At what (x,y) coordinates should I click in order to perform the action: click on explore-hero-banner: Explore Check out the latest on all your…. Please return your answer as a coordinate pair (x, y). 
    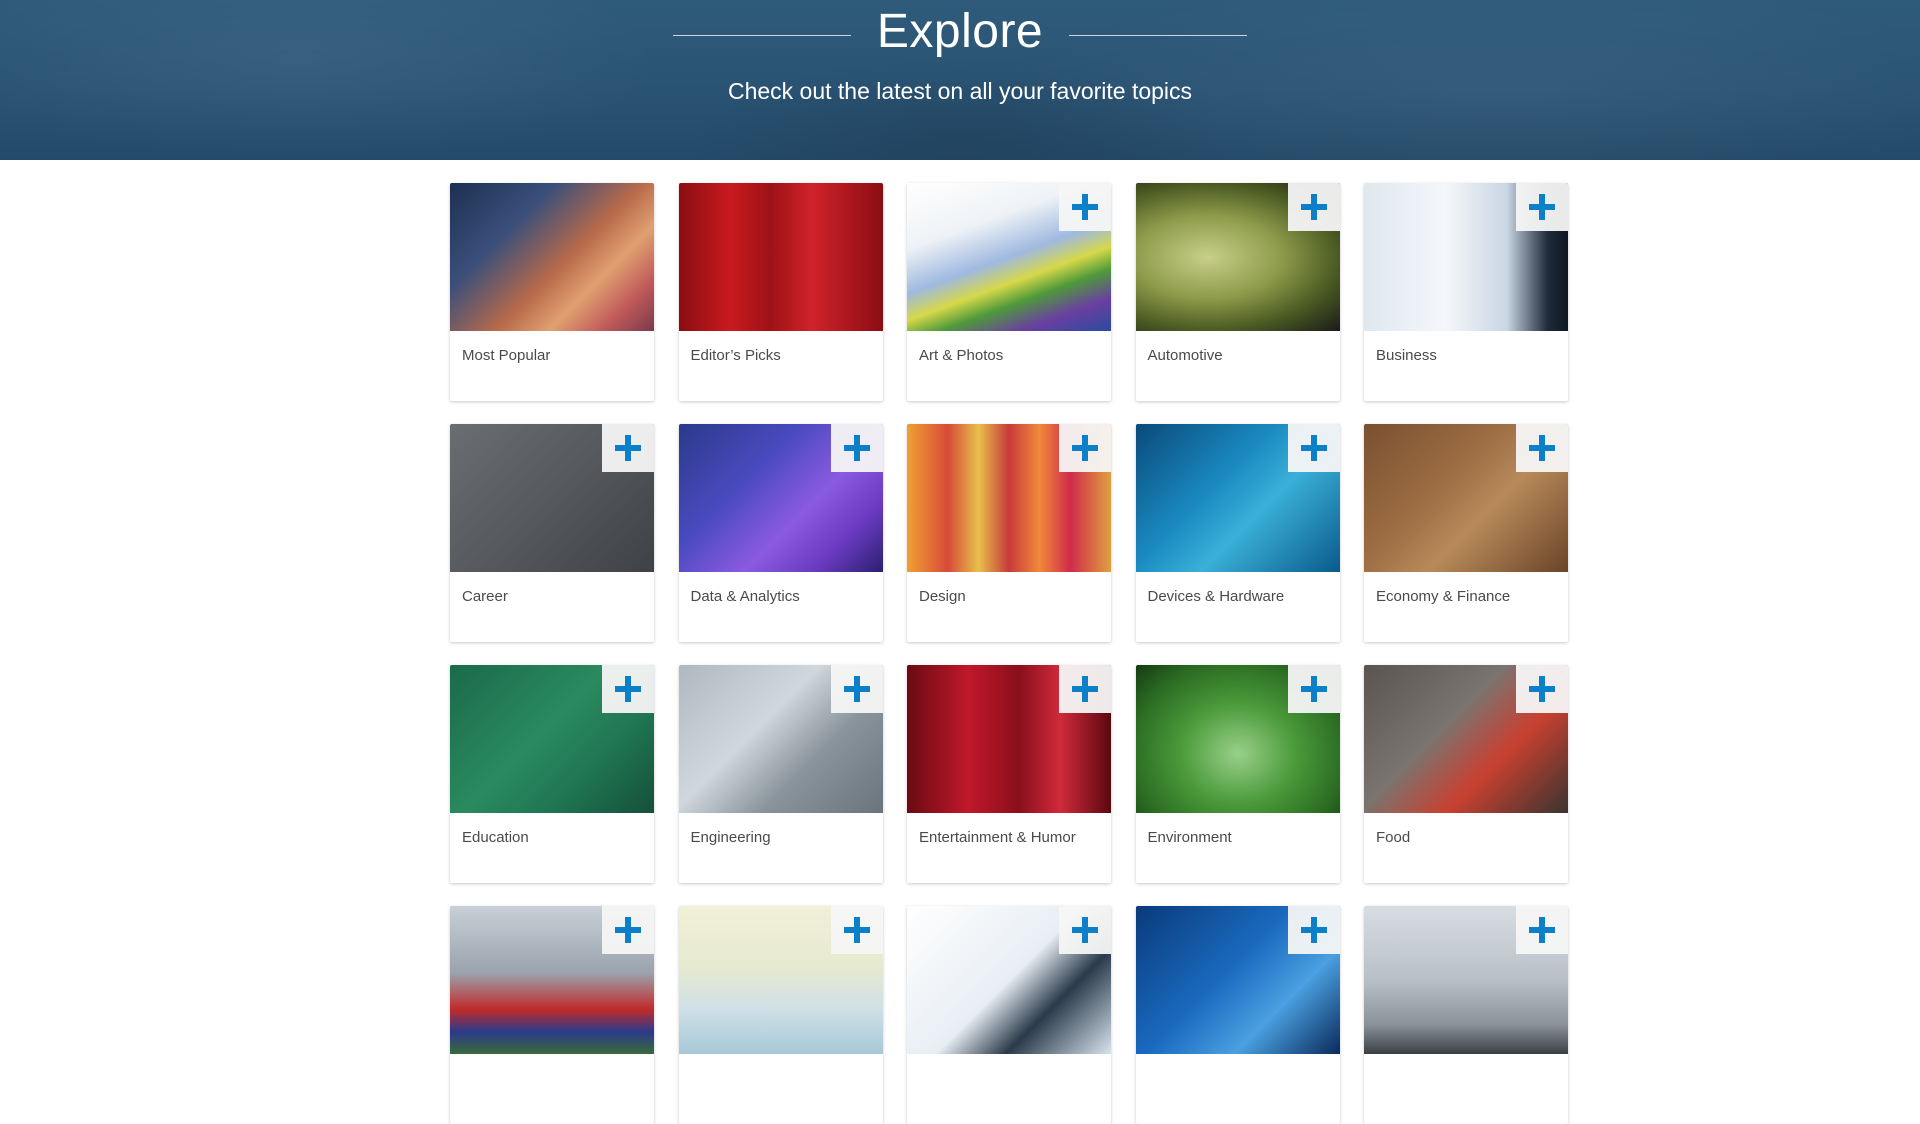
    Looking at the image, I should click on (960, 80).